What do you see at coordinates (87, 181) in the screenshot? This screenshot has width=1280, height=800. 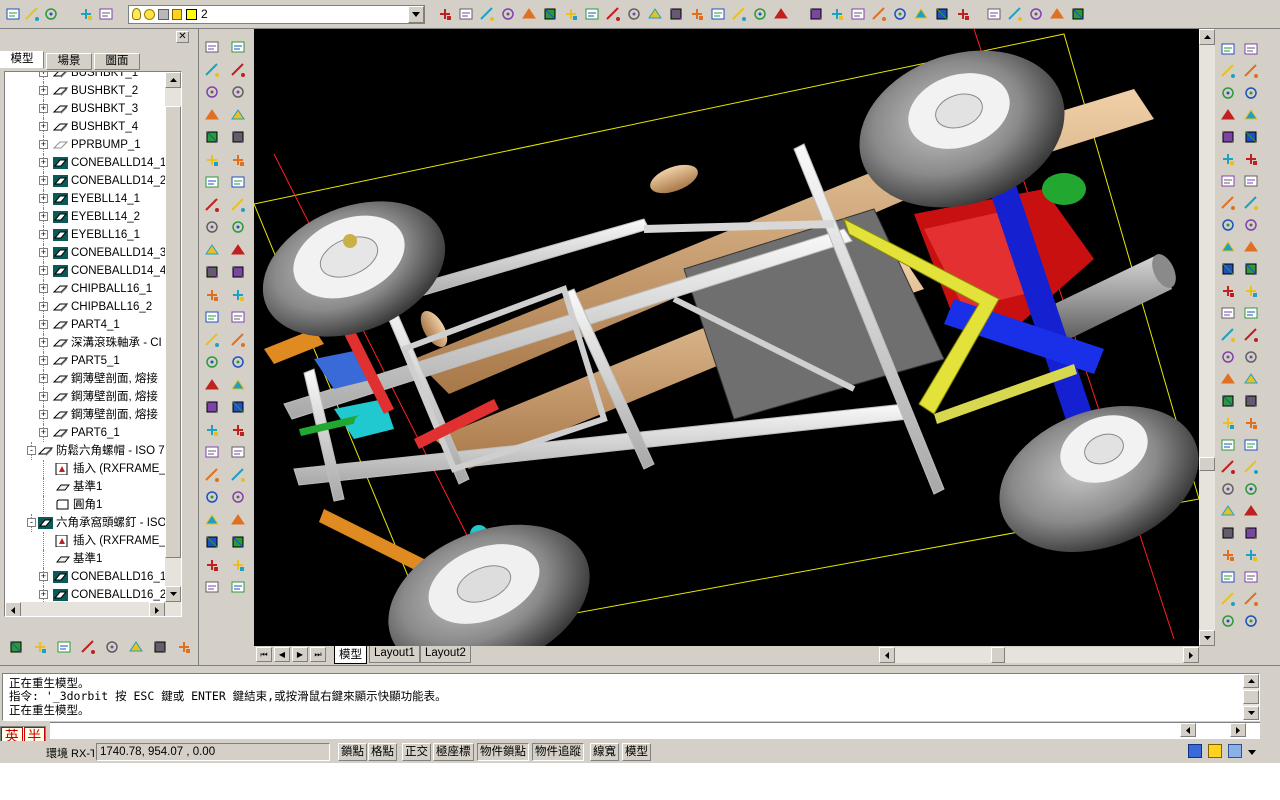 I see `tree-item: + CONEBALLD14_2` at bounding box center [87, 181].